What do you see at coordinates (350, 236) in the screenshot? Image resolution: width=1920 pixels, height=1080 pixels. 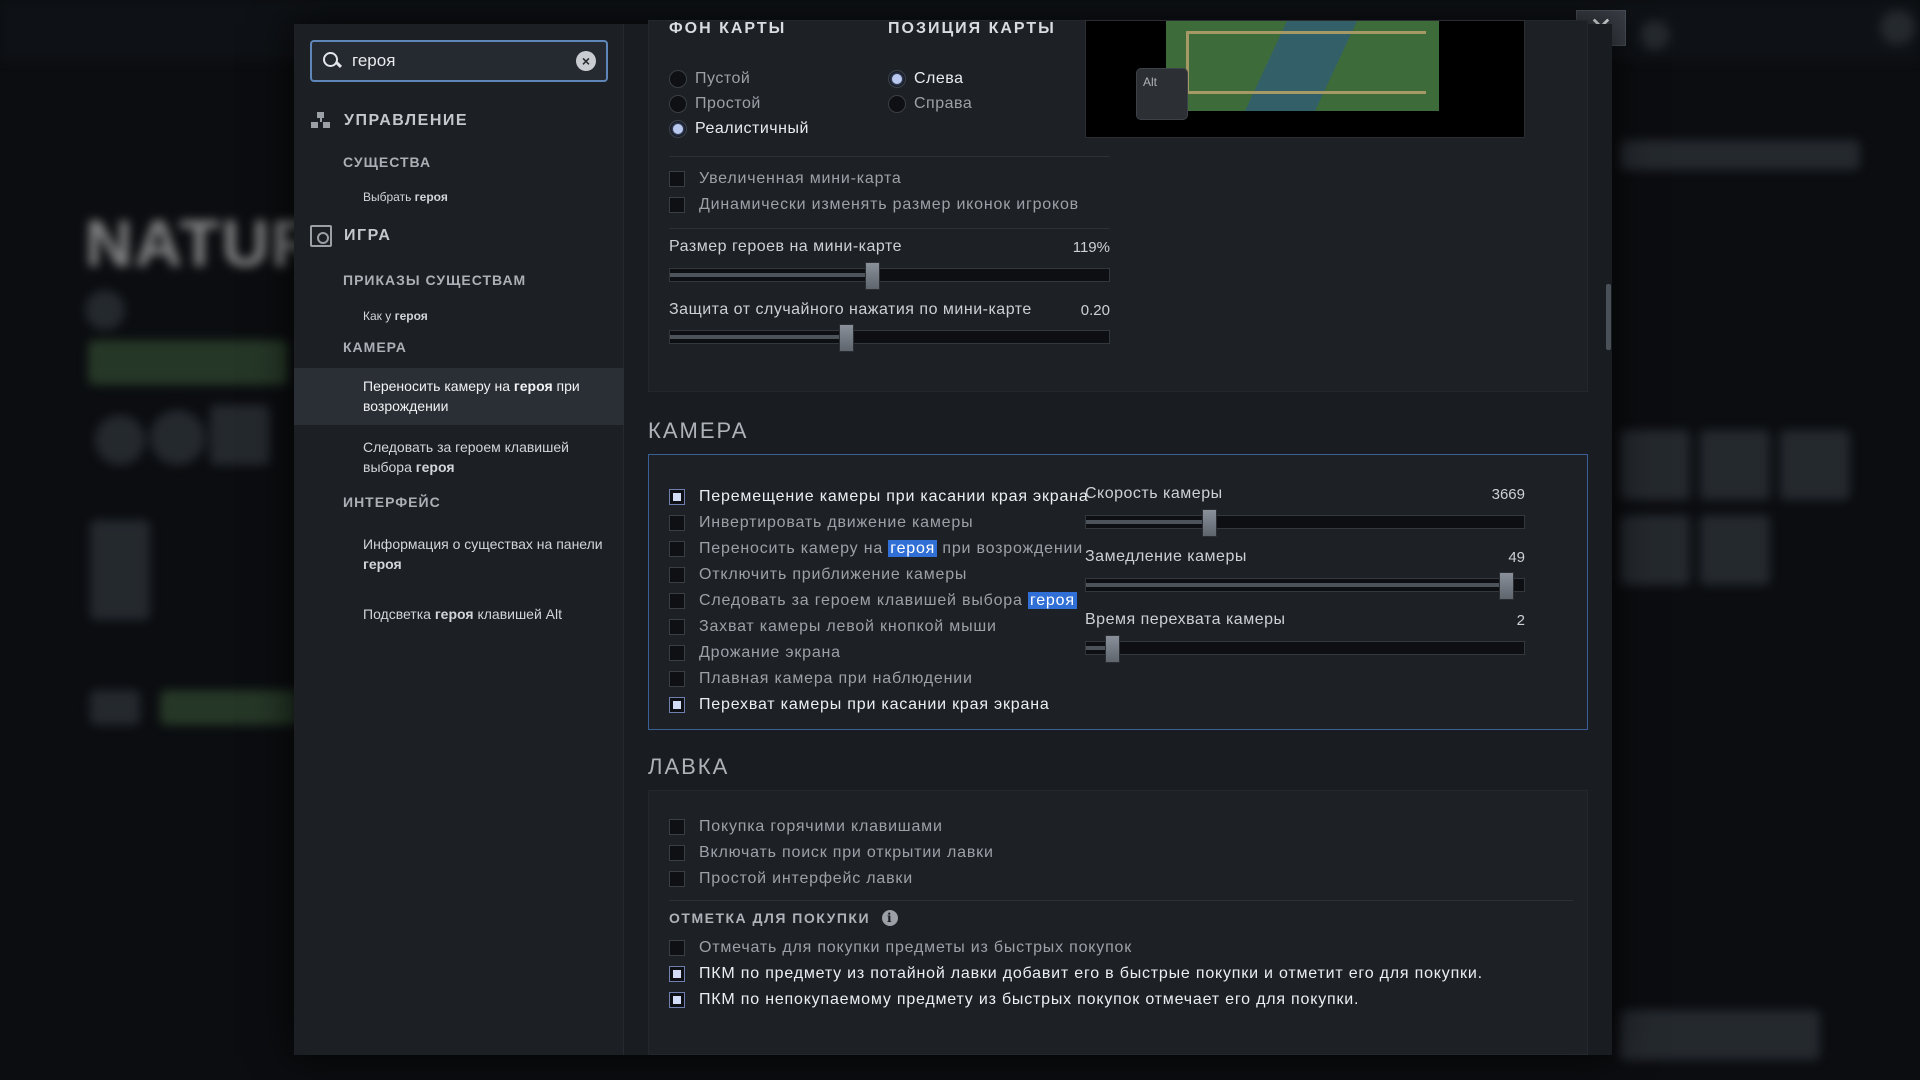 I see `sidebar-category-game: ИГРА` at bounding box center [350, 236].